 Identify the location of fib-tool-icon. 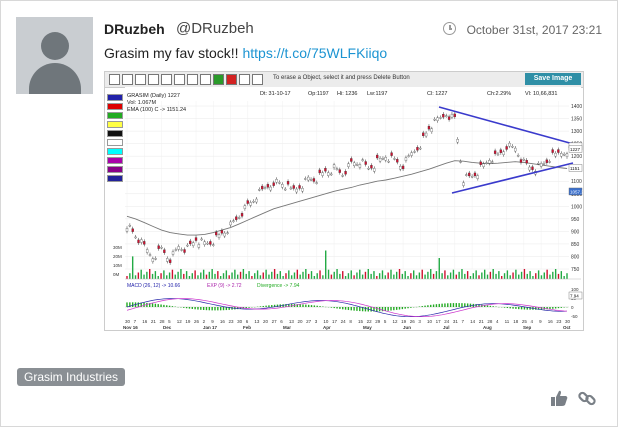
(192, 79).